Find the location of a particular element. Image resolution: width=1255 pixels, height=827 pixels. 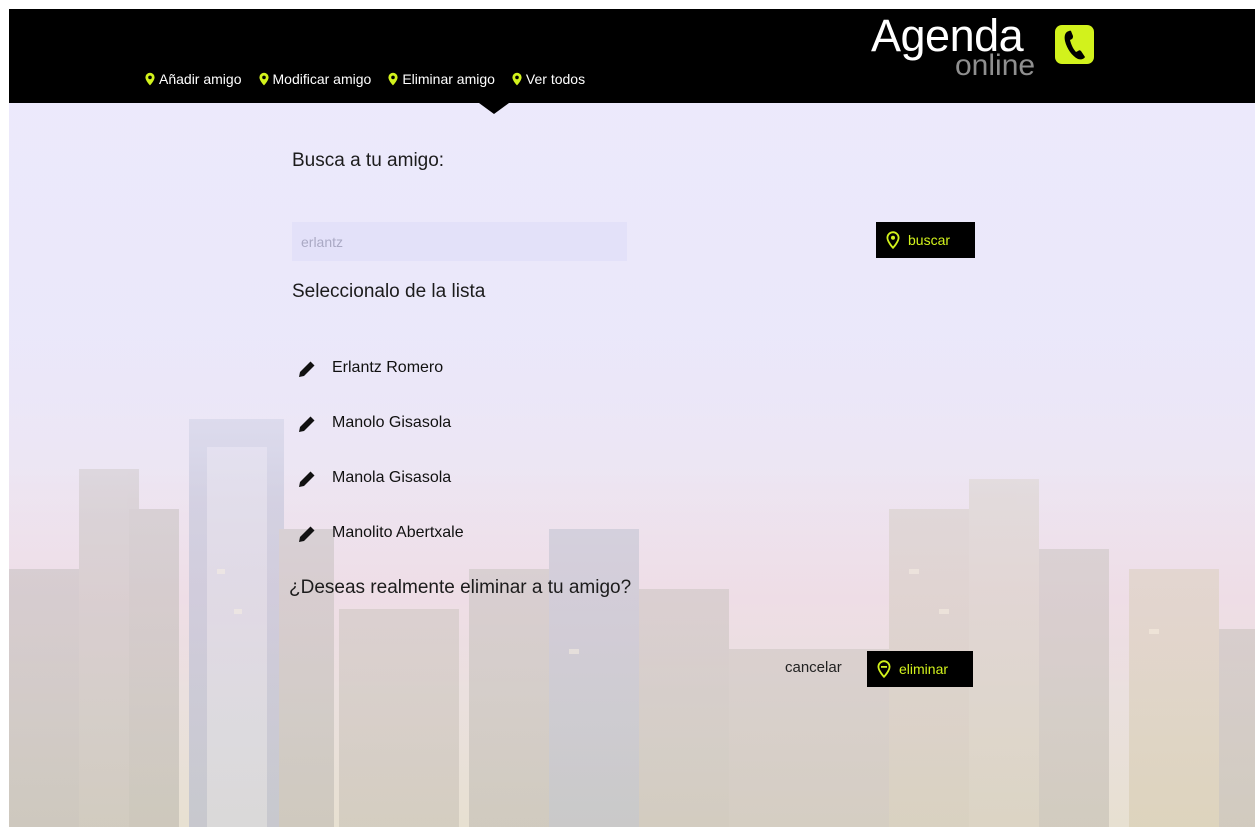

list-item: Erlantz Romero is located at coordinates (380, 368).